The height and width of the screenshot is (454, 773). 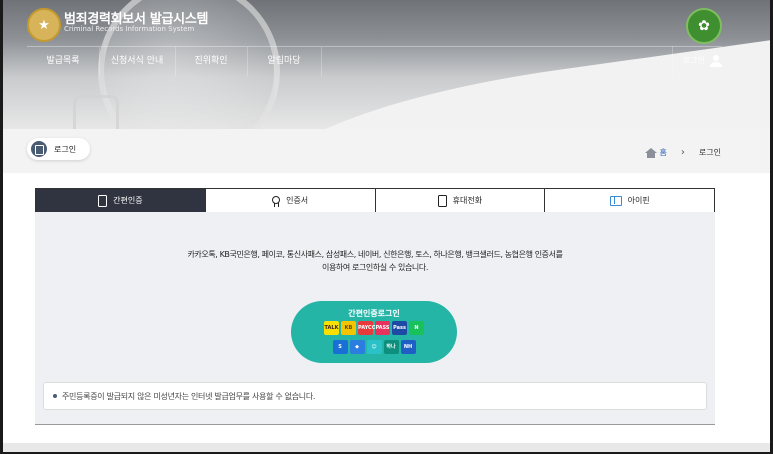 What do you see at coordinates (442, 200) in the screenshot?
I see `mobile-phone-icon` at bounding box center [442, 200].